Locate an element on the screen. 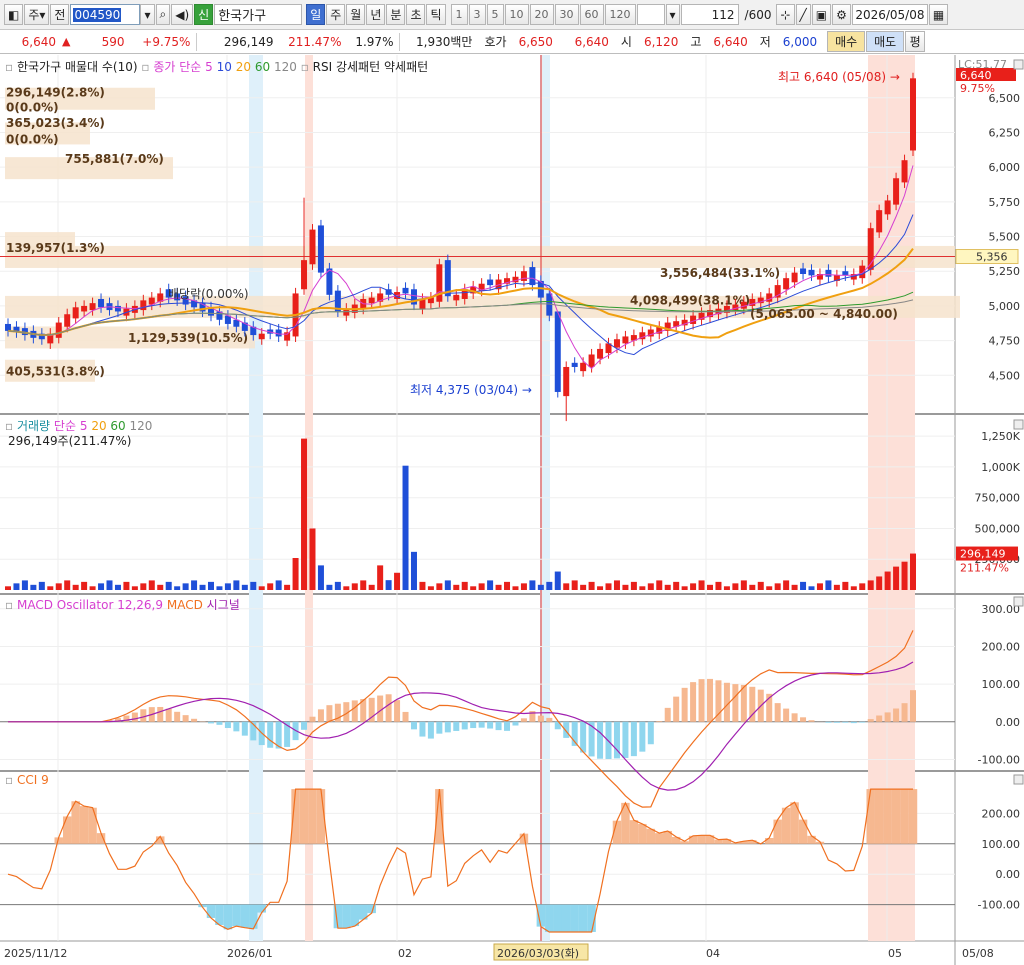  save-icon: ▣ is located at coordinates (821, 14).